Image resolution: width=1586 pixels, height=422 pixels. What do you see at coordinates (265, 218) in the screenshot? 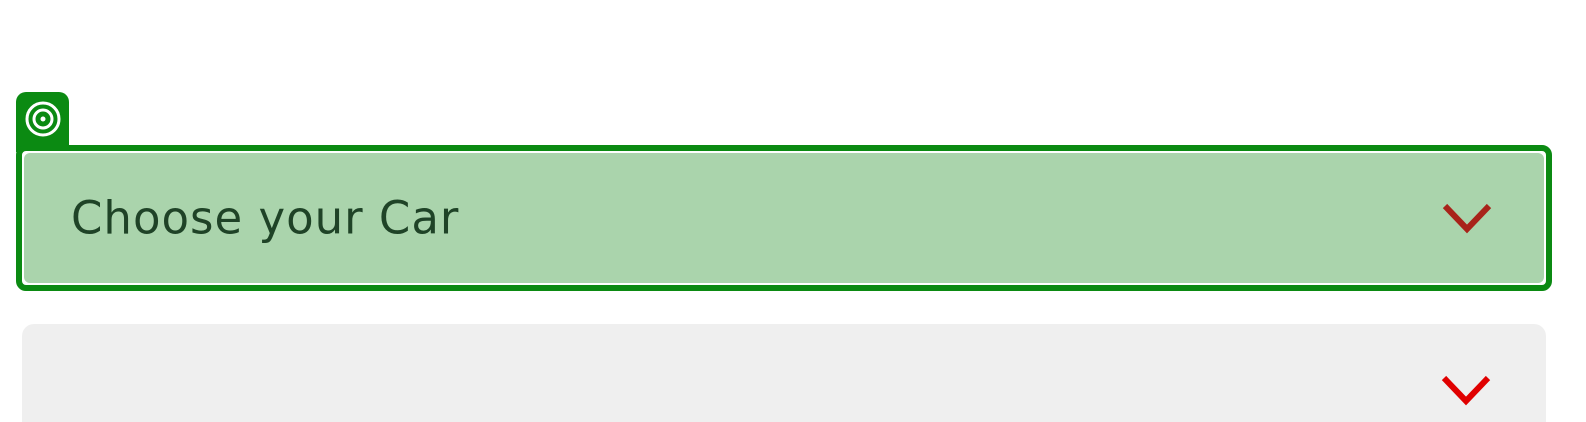
I see `car-select-label: Choose your Car` at bounding box center [265, 218].